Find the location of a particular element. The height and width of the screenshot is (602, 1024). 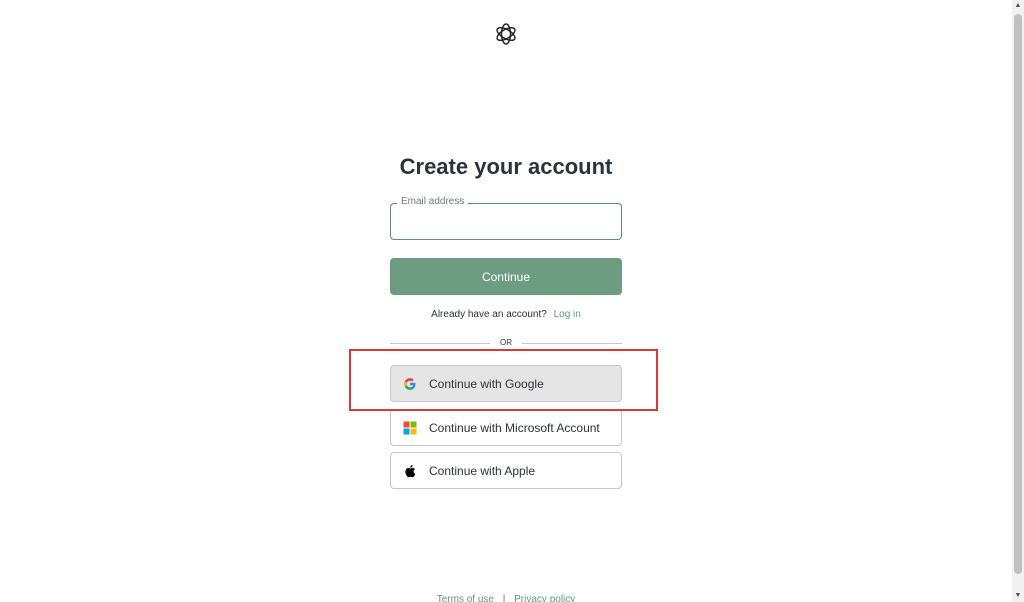

email-input is located at coordinates (508, 223).